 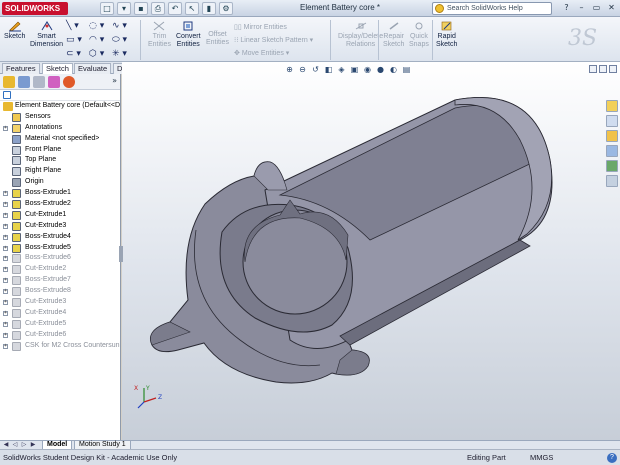 What do you see at coordinates (39, 82) in the screenshot?
I see `configuration-manager-icon` at bounding box center [39, 82].